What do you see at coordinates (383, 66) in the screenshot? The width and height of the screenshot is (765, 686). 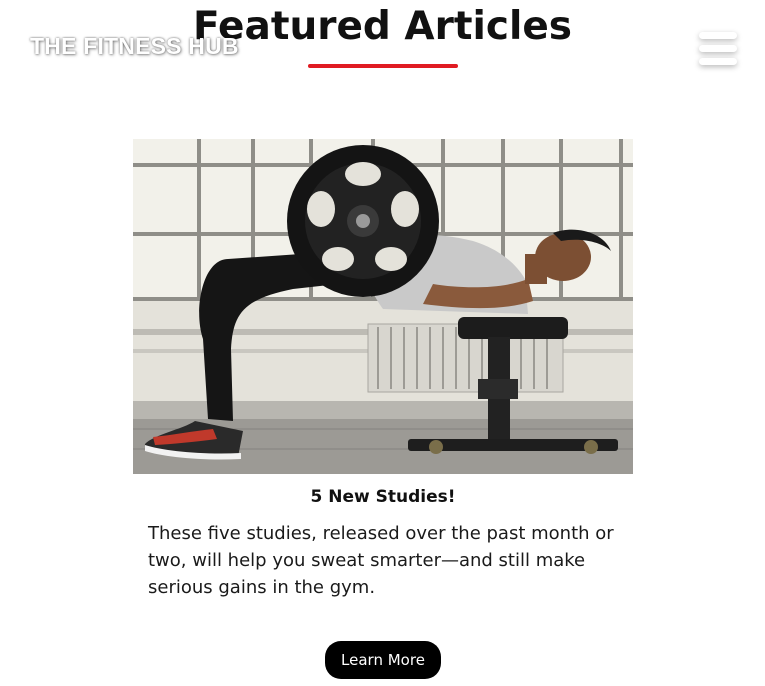 I see `title-underline` at bounding box center [383, 66].